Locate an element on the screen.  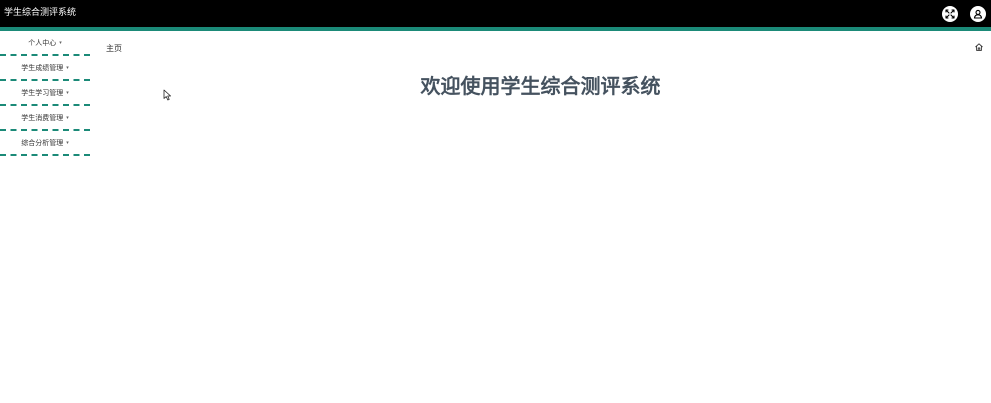
breadcrumb-home: 主页 is located at coordinates (114, 48).